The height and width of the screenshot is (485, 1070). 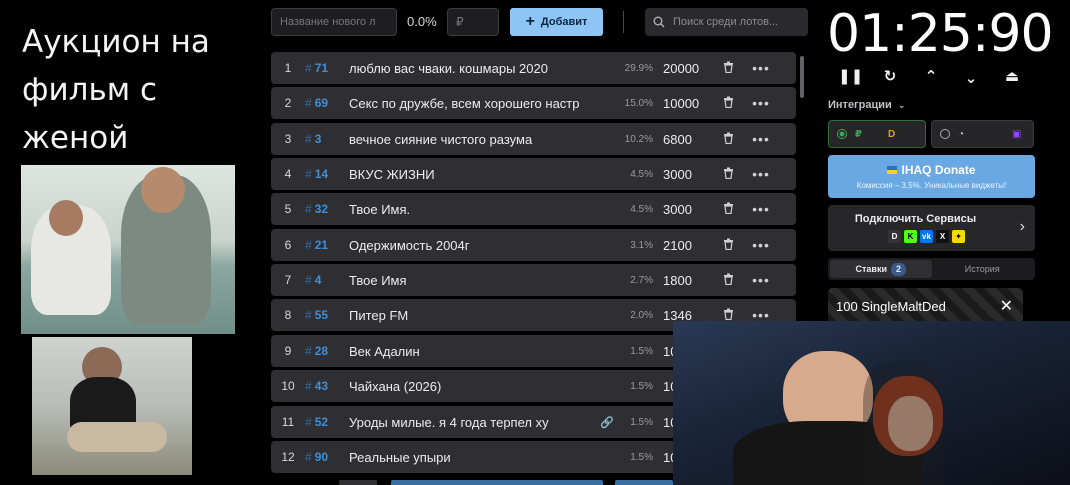 I want to click on lot-title: Чайхана (2026), so click(x=473, y=386).